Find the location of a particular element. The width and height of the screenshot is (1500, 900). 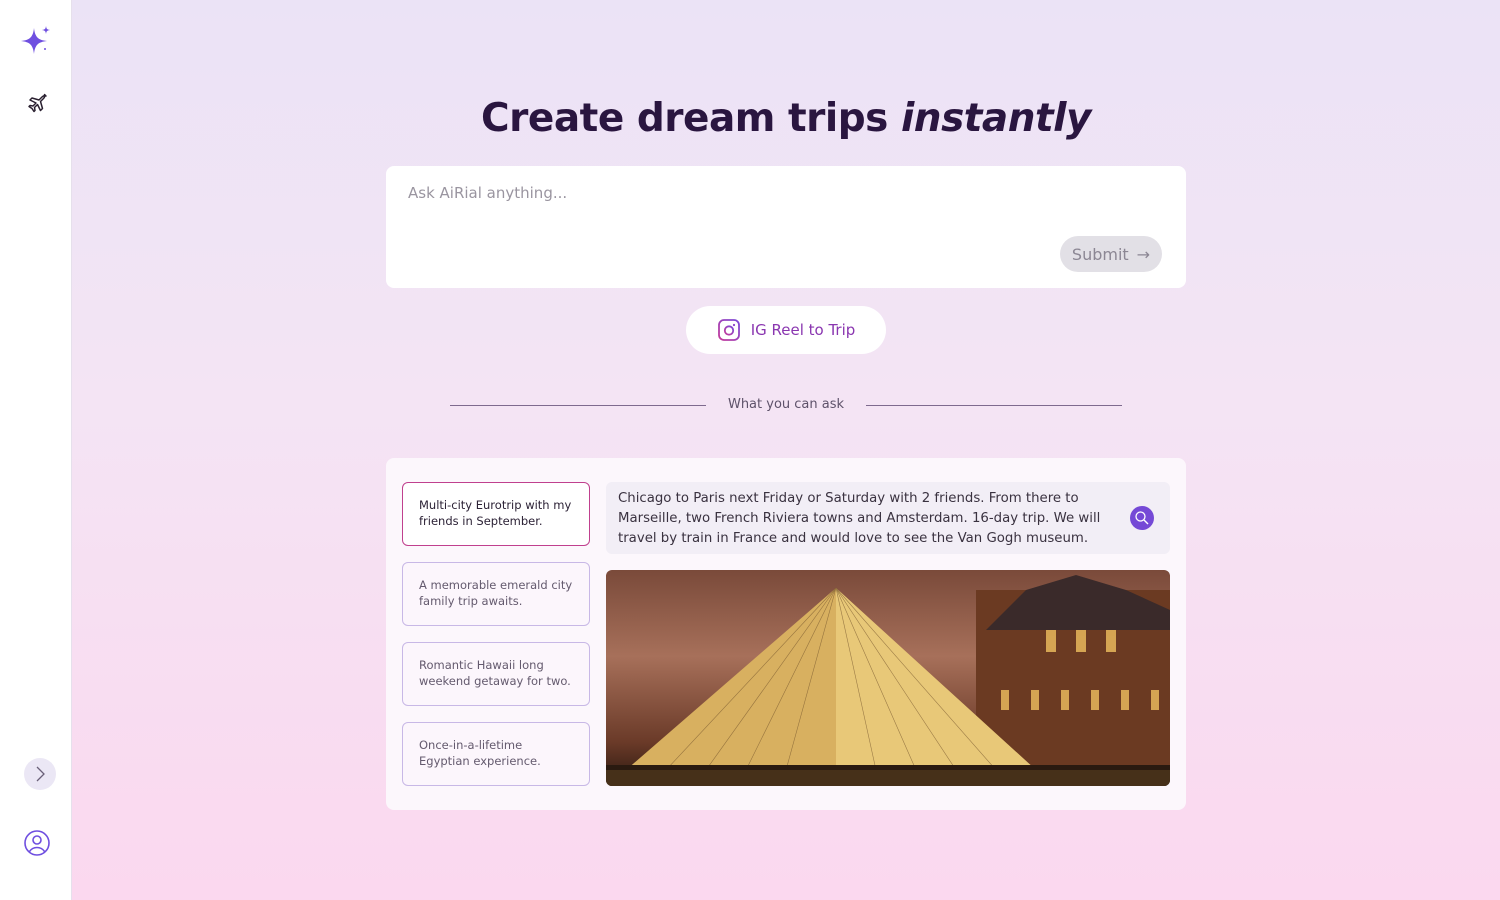

ig-reel-to-trip-button: IG Reel to Trip is located at coordinates (786, 330).